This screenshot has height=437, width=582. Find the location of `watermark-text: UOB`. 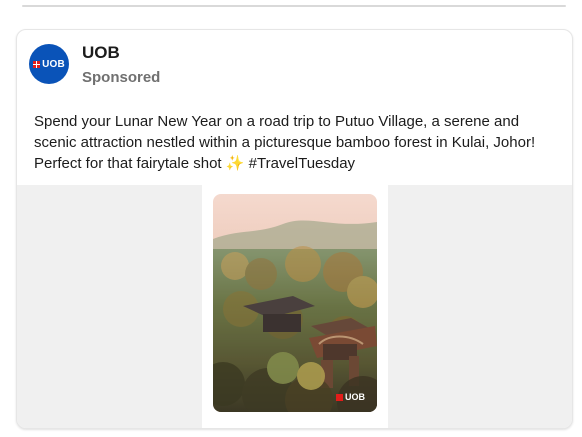

watermark-text: UOB is located at coordinates (355, 397).